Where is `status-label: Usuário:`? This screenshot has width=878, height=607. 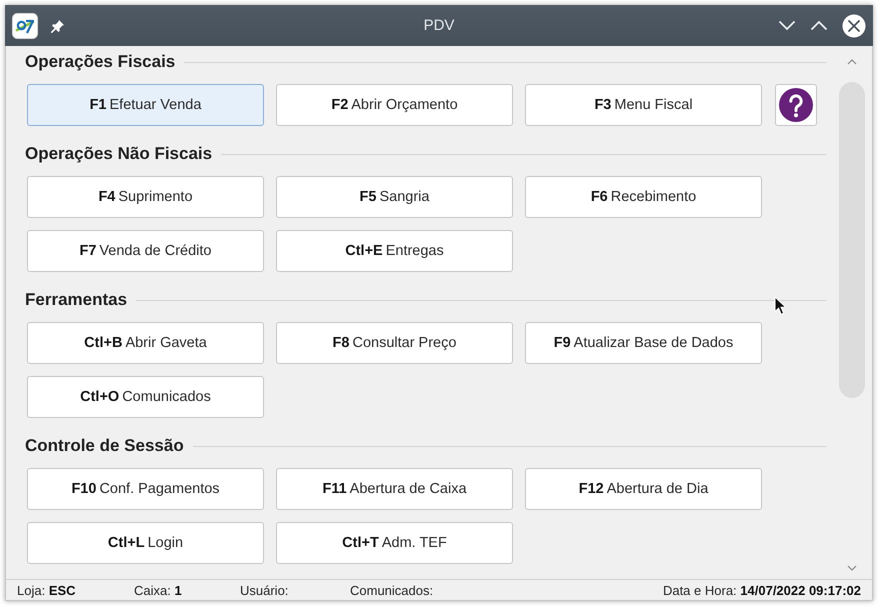 status-label: Usuário: is located at coordinates (264, 590).